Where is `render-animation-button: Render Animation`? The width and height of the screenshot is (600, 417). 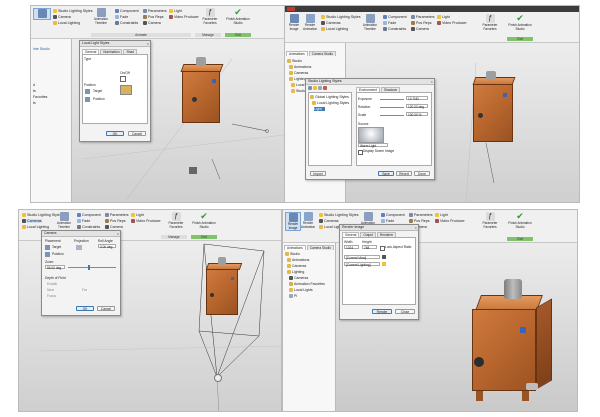 render-animation-button: Render Animation is located at coordinates (310, 22).